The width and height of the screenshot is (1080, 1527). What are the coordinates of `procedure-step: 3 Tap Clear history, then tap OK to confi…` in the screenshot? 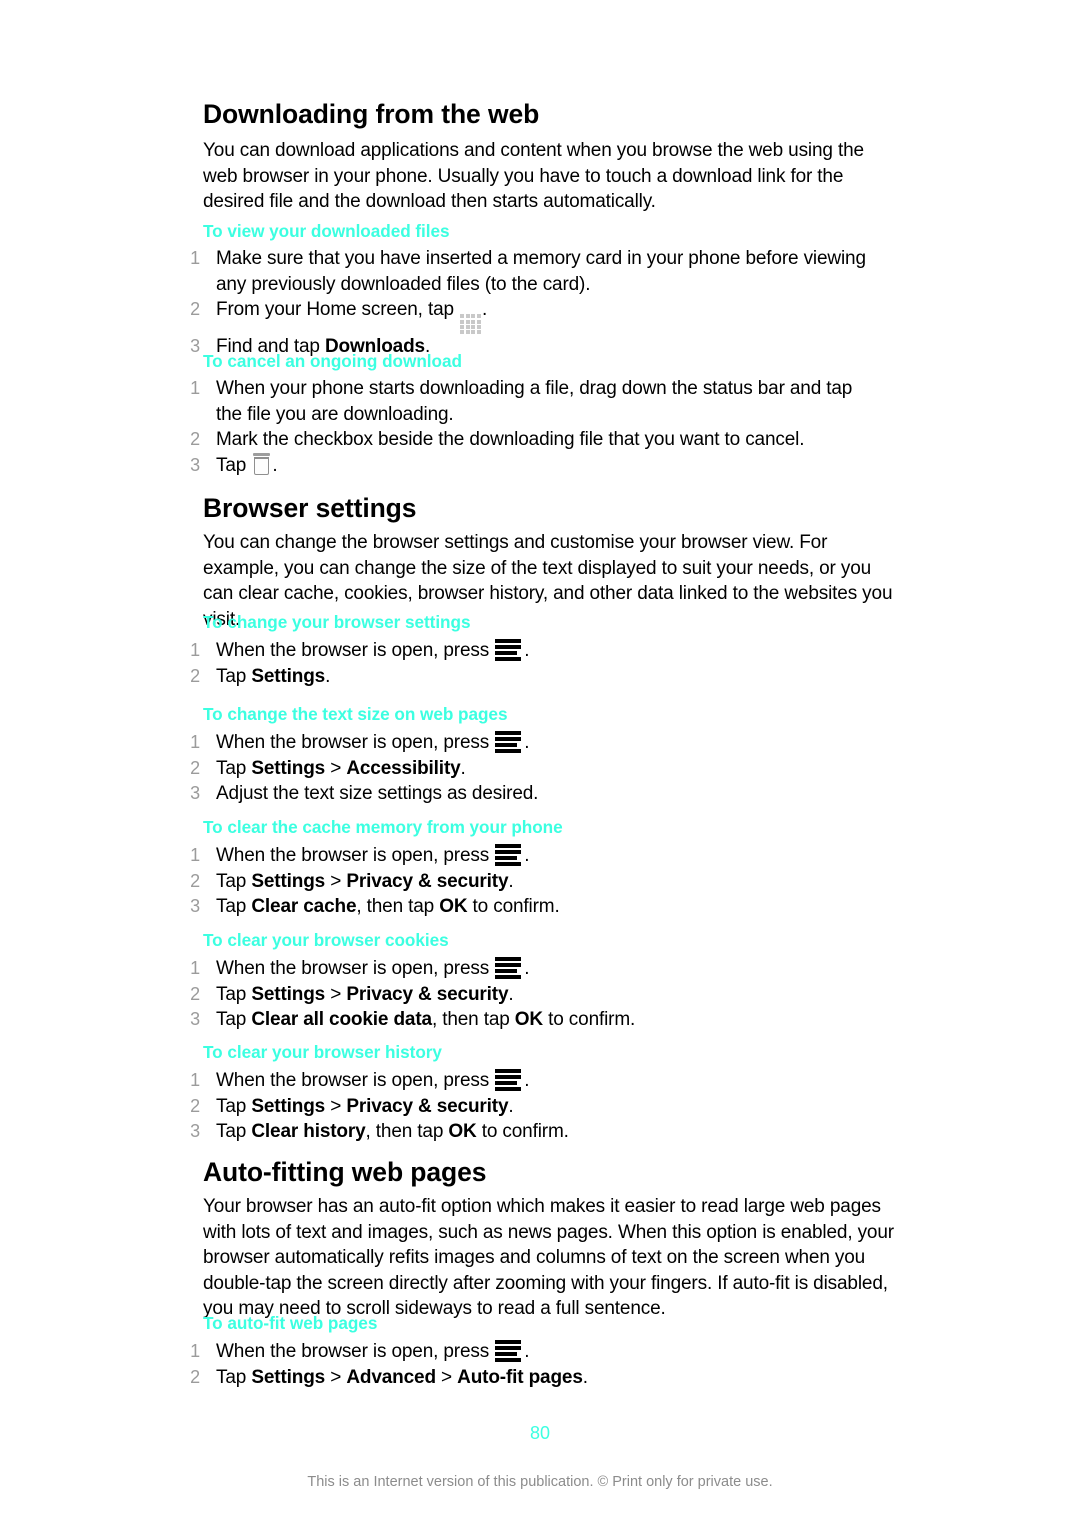 It's located at (528, 1132).